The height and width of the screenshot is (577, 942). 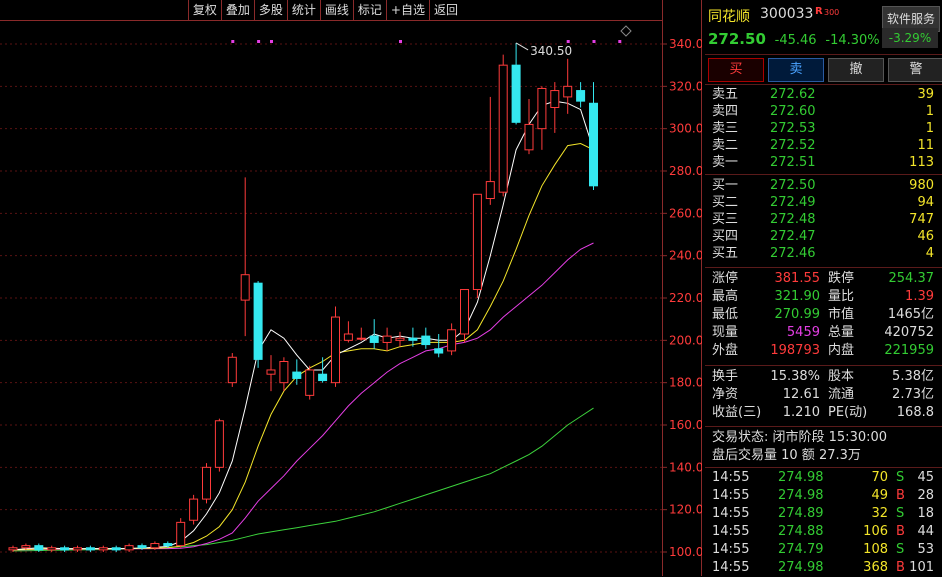 I want to click on order-price: 272.50, so click(x=793, y=185).